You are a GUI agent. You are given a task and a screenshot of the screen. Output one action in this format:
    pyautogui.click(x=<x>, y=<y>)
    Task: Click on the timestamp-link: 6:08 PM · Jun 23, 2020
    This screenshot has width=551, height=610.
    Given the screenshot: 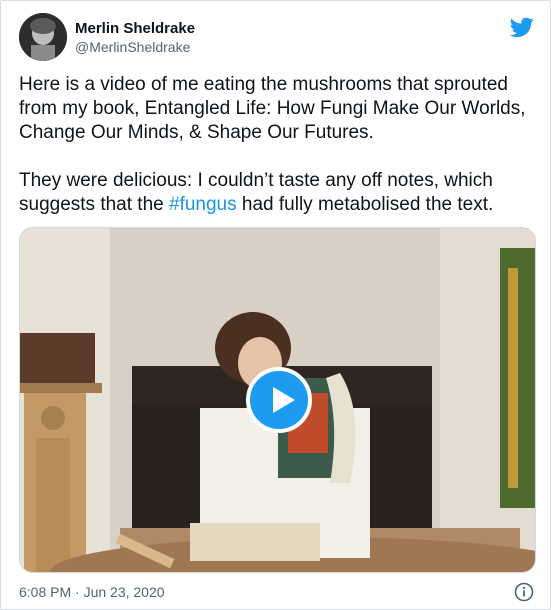 What is the action you would take?
    pyautogui.click(x=92, y=592)
    